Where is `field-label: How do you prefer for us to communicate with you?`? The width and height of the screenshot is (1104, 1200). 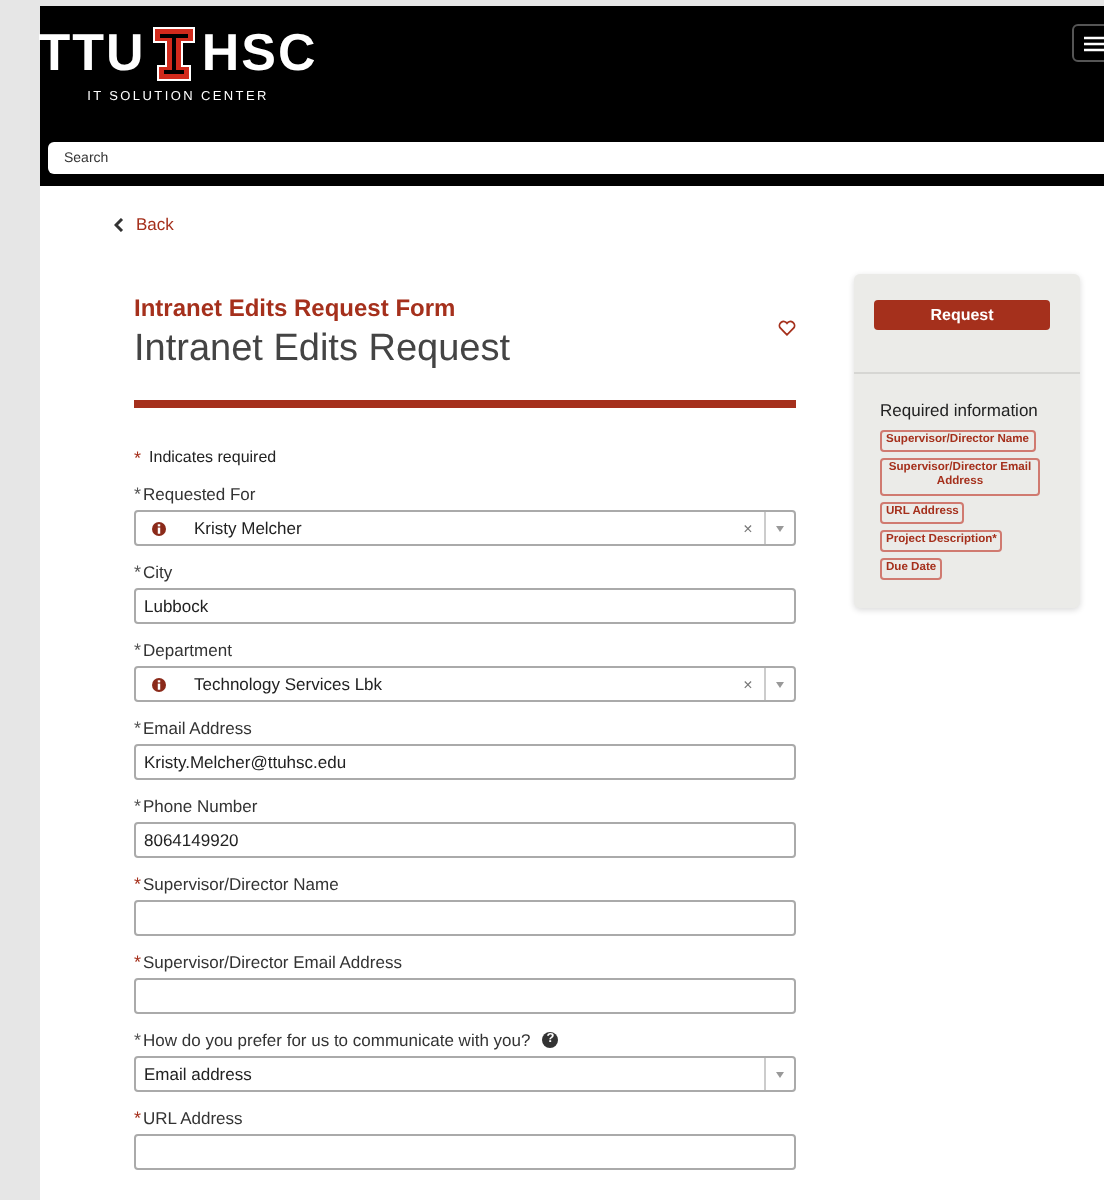 field-label: How do you prefer for us to communicate with you? is located at coordinates (337, 1040).